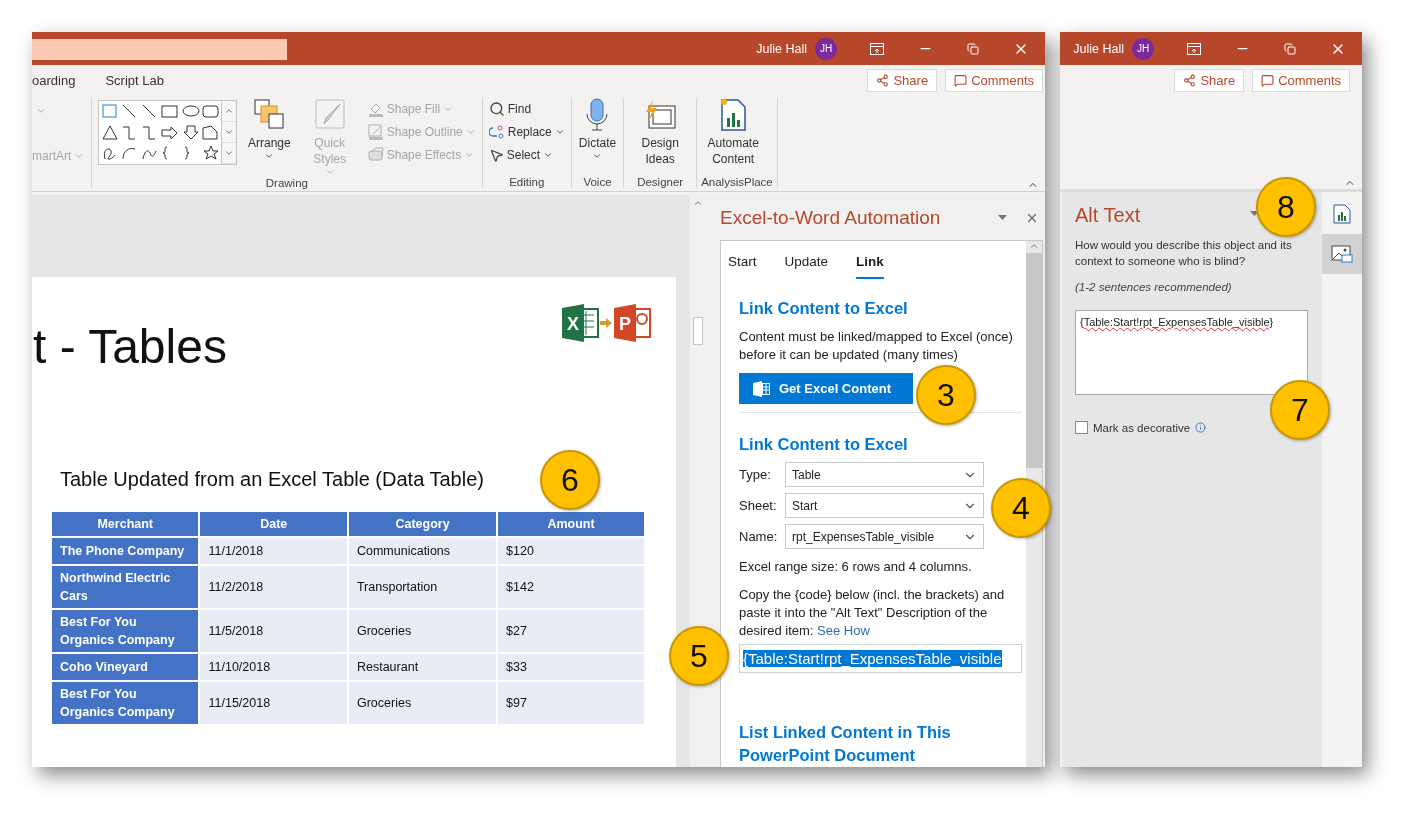 The image size is (1427, 832). Describe the element at coordinates (831, 217) in the screenshot. I see `pane-title: Excel-to-Word Automation` at that location.